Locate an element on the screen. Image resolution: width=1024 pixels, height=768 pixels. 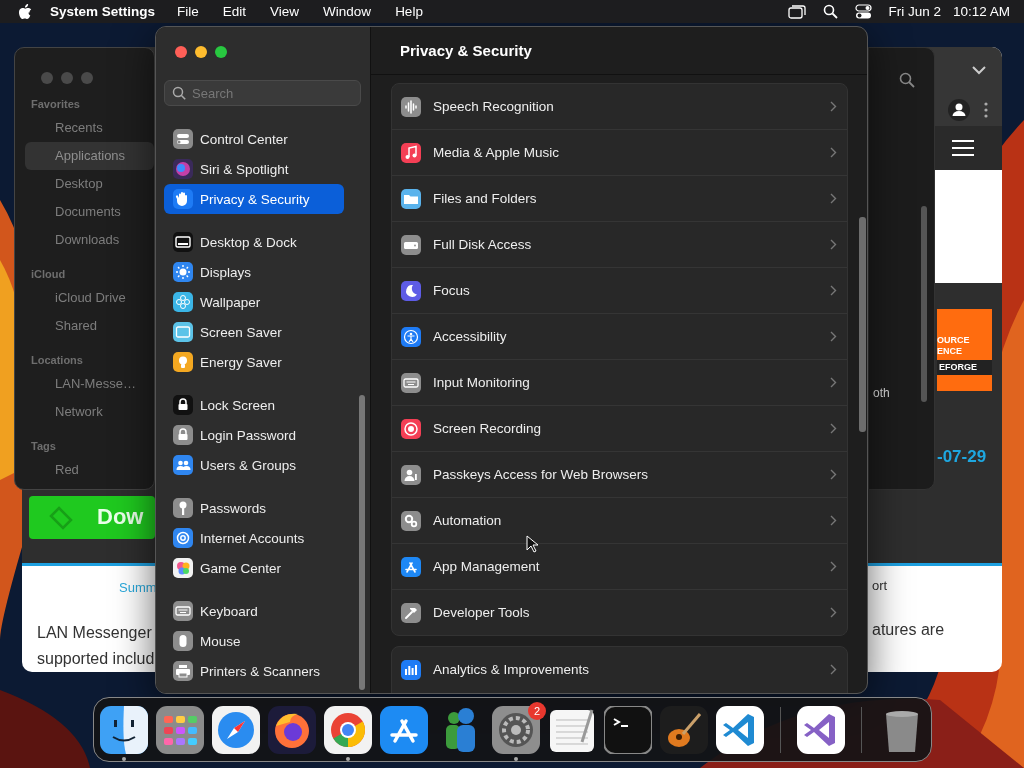
row-label: Automation is located at coordinates (468, 520).